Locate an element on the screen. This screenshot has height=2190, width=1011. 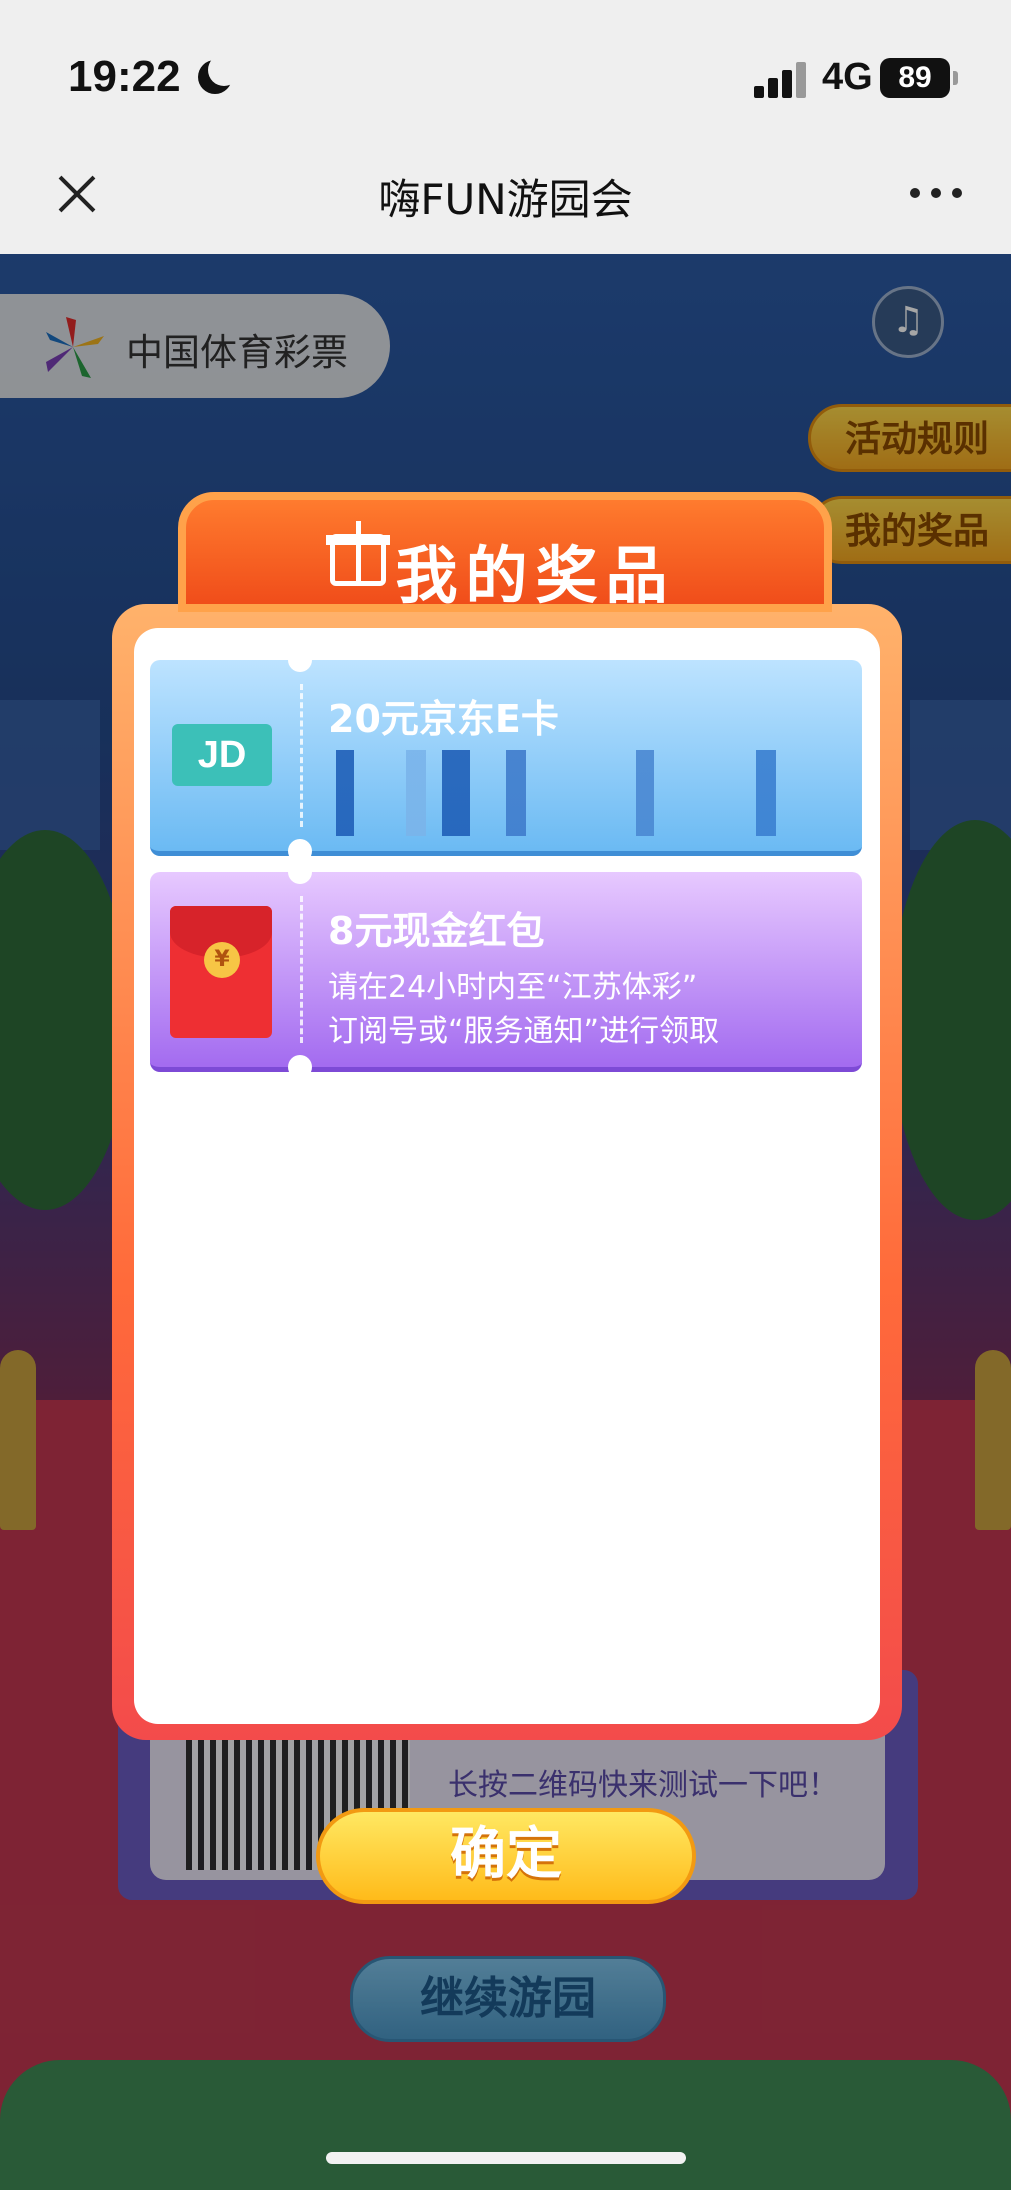
status-time: 19:22 is located at coordinates (124, 76).